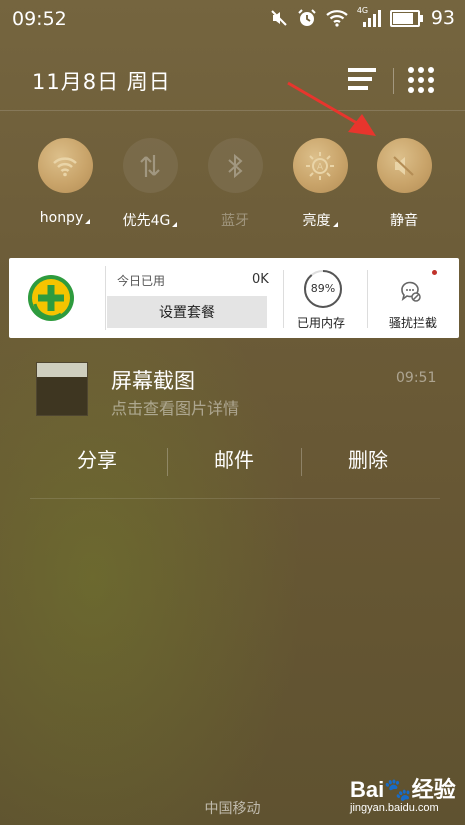 This screenshot has height=825, width=465. I want to click on share-button: 分享, so click(97, 460).